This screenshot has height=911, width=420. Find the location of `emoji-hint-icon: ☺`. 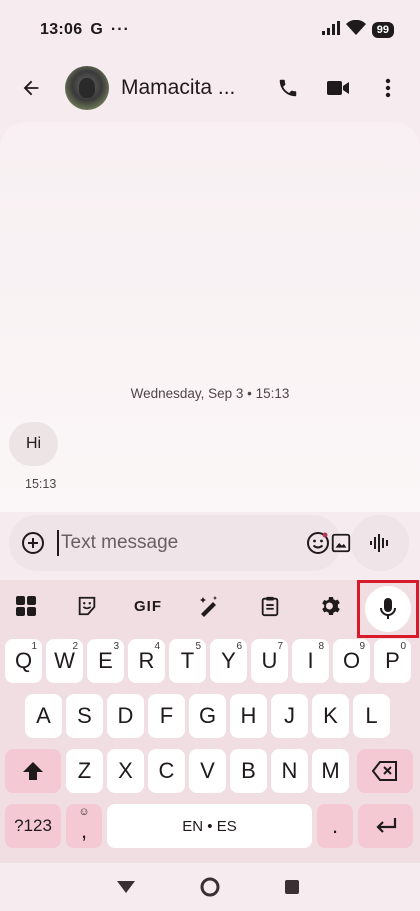

emoji-hint-icon: ☺ is located at coordinates (84, 812).